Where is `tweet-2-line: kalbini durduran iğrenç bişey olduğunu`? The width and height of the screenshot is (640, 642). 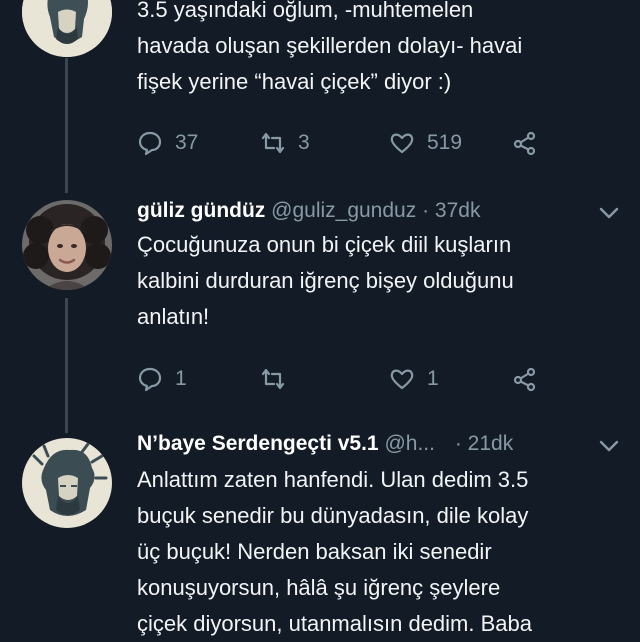 tweet-2-line: kalbini durduran iğrenç bişey olduğunu is located at coordinates (325, 280).